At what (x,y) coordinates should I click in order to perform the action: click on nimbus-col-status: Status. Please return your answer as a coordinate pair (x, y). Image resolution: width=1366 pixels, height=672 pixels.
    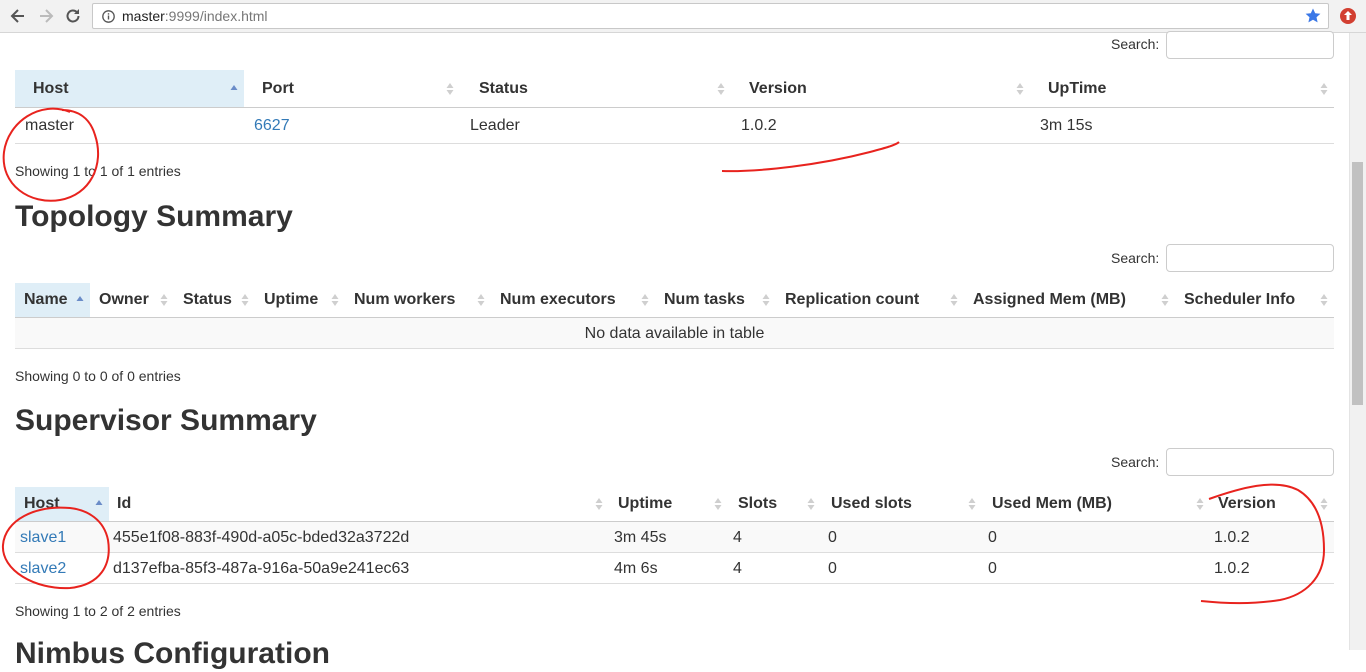
    Looking at the image, I should click on (596, 88).